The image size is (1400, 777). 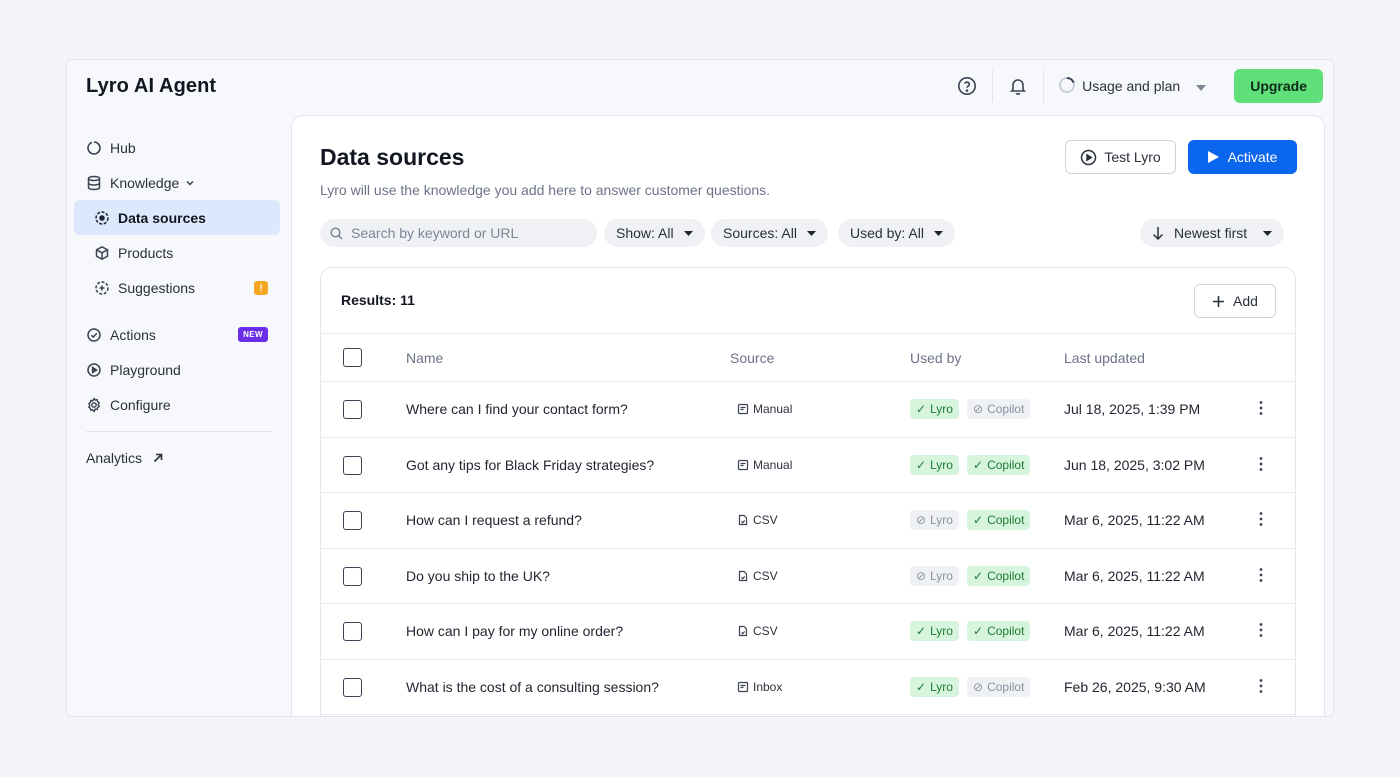 I want to click on data-sources-icon, so click(x=102, y=218).